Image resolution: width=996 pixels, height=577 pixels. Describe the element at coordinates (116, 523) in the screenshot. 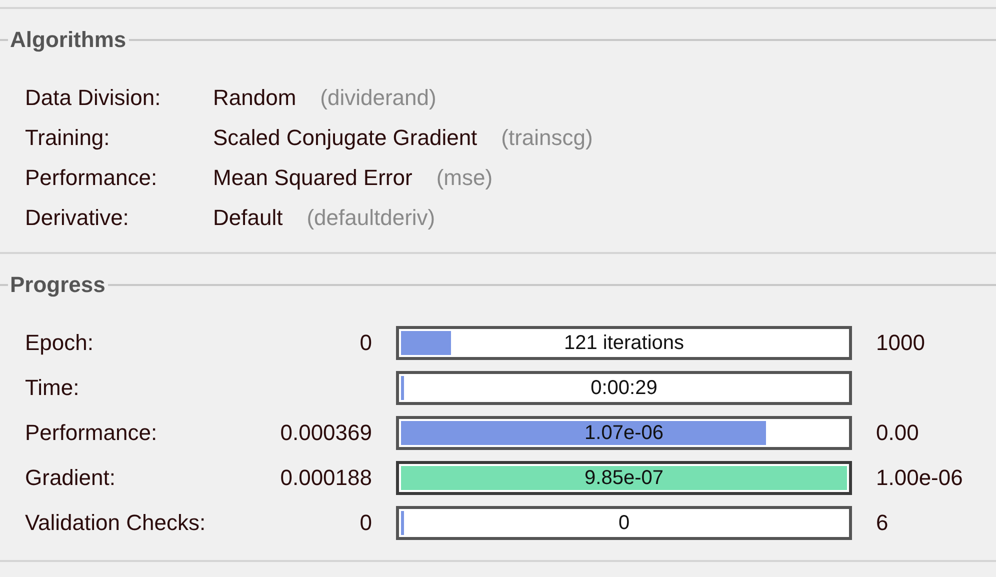

I see `progress-label: Validation Checks:` at that location.